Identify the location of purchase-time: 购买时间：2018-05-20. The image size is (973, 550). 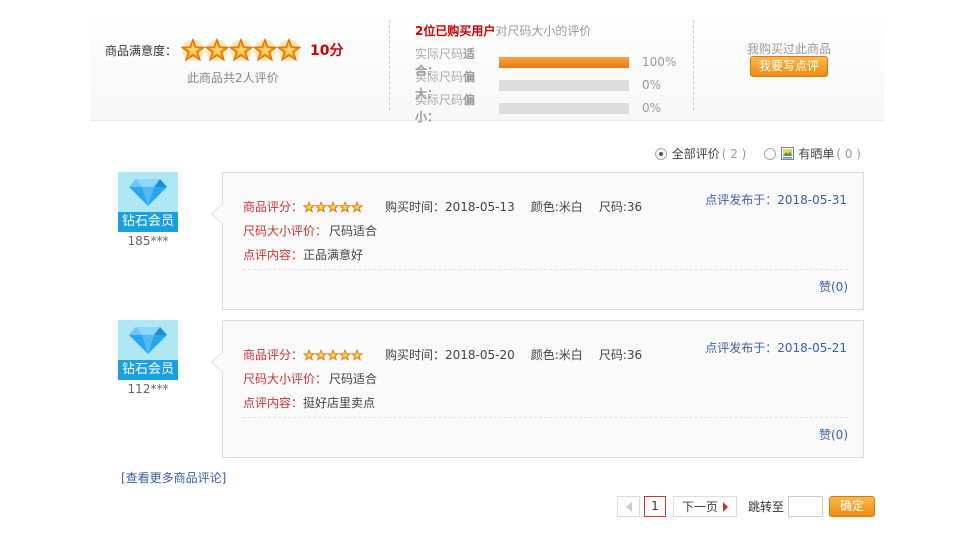
(450, 355).